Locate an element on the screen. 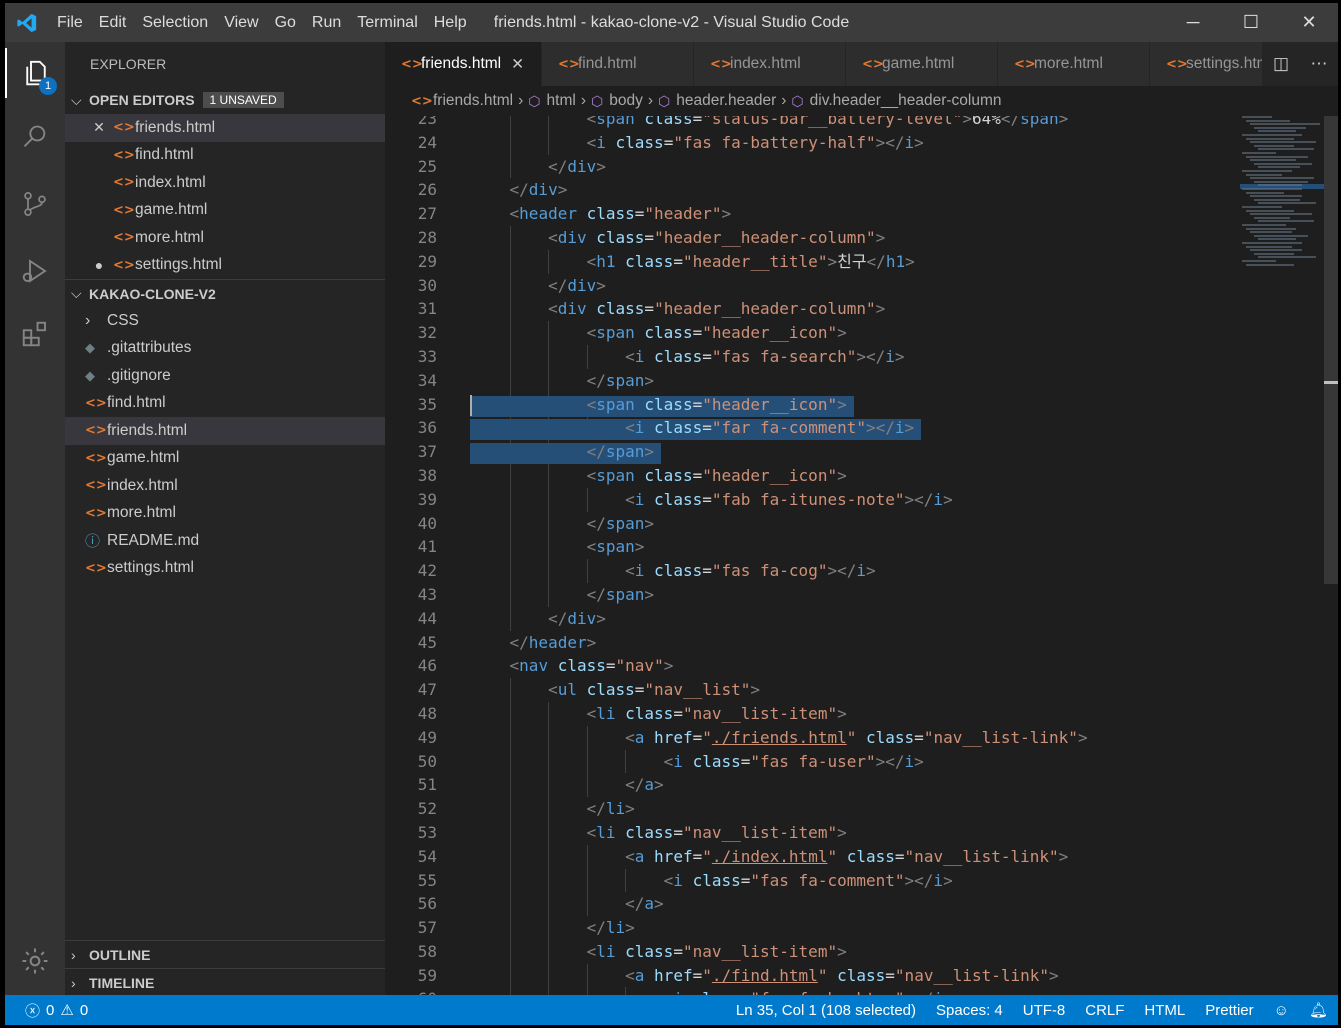 The height and width of the screenshot is (1028, 1341). breadcrumb-item: ⬡ html is located at coordinates (552, 101).